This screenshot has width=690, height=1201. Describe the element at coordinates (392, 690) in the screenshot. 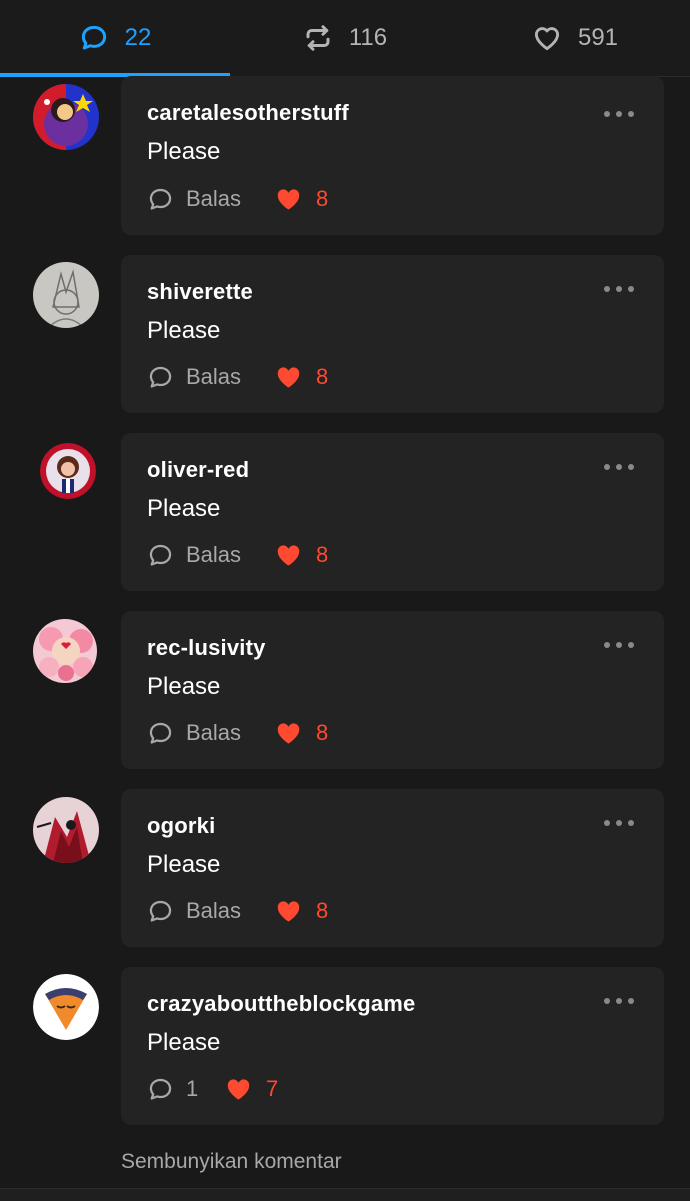

I see `comment-card: rec-lusivity Please Balas 8` at that location.